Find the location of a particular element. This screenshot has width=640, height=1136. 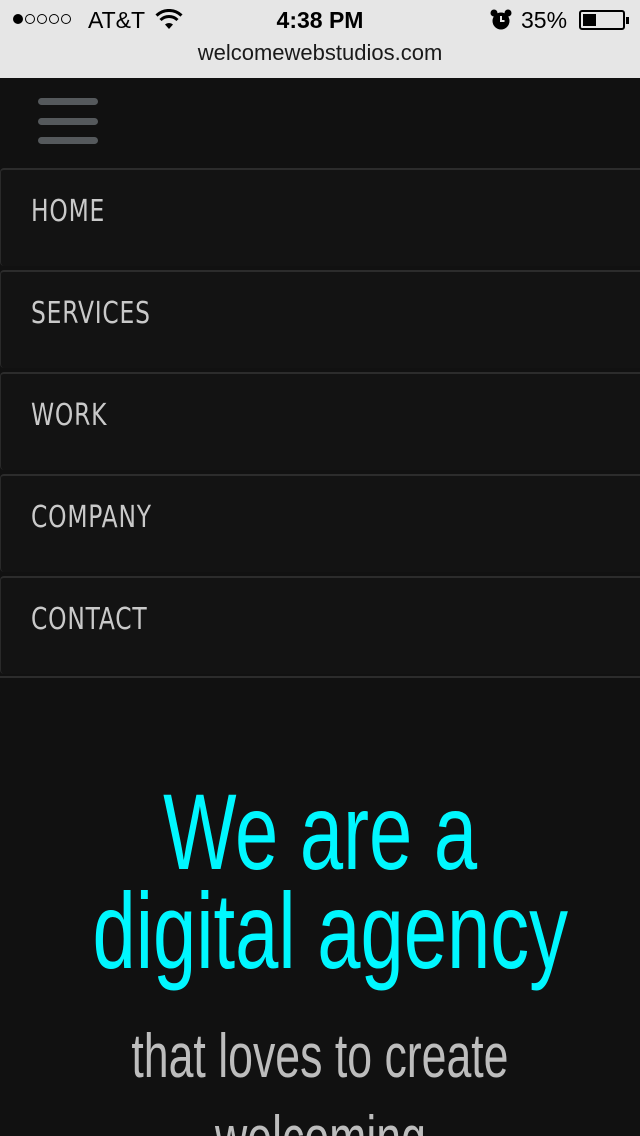

battery-icon is located at coordinates (604, 20).